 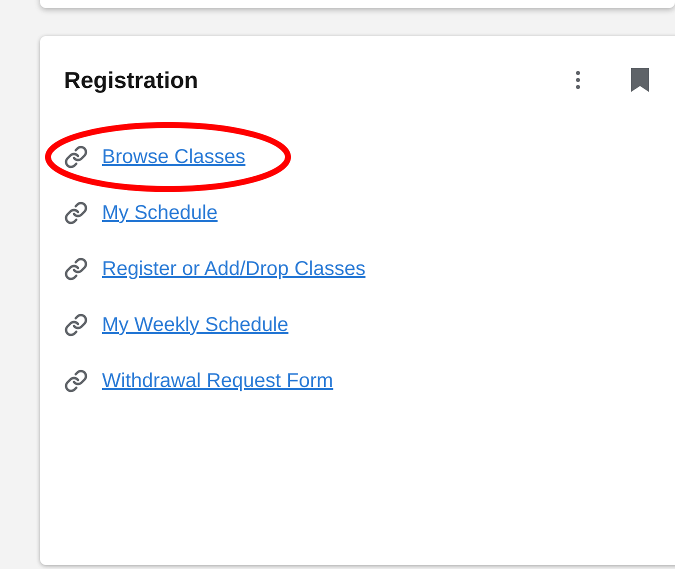 What do you see at coordinates (160, 213) in the screenshot?
I see `link: My Schedule` at bounding box center [160, 213].